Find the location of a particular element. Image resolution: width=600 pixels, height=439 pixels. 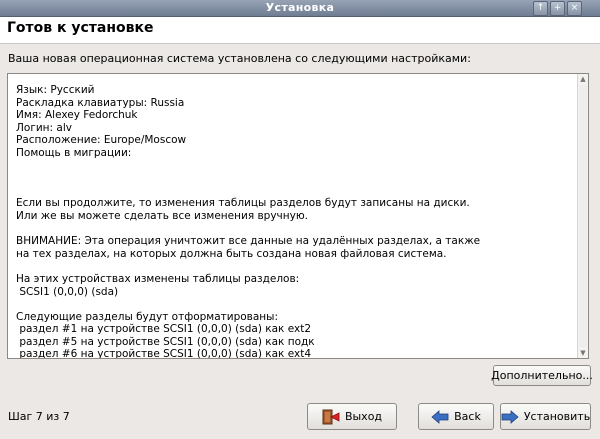

quit-button: Выход is located at coordinates (352, 416).